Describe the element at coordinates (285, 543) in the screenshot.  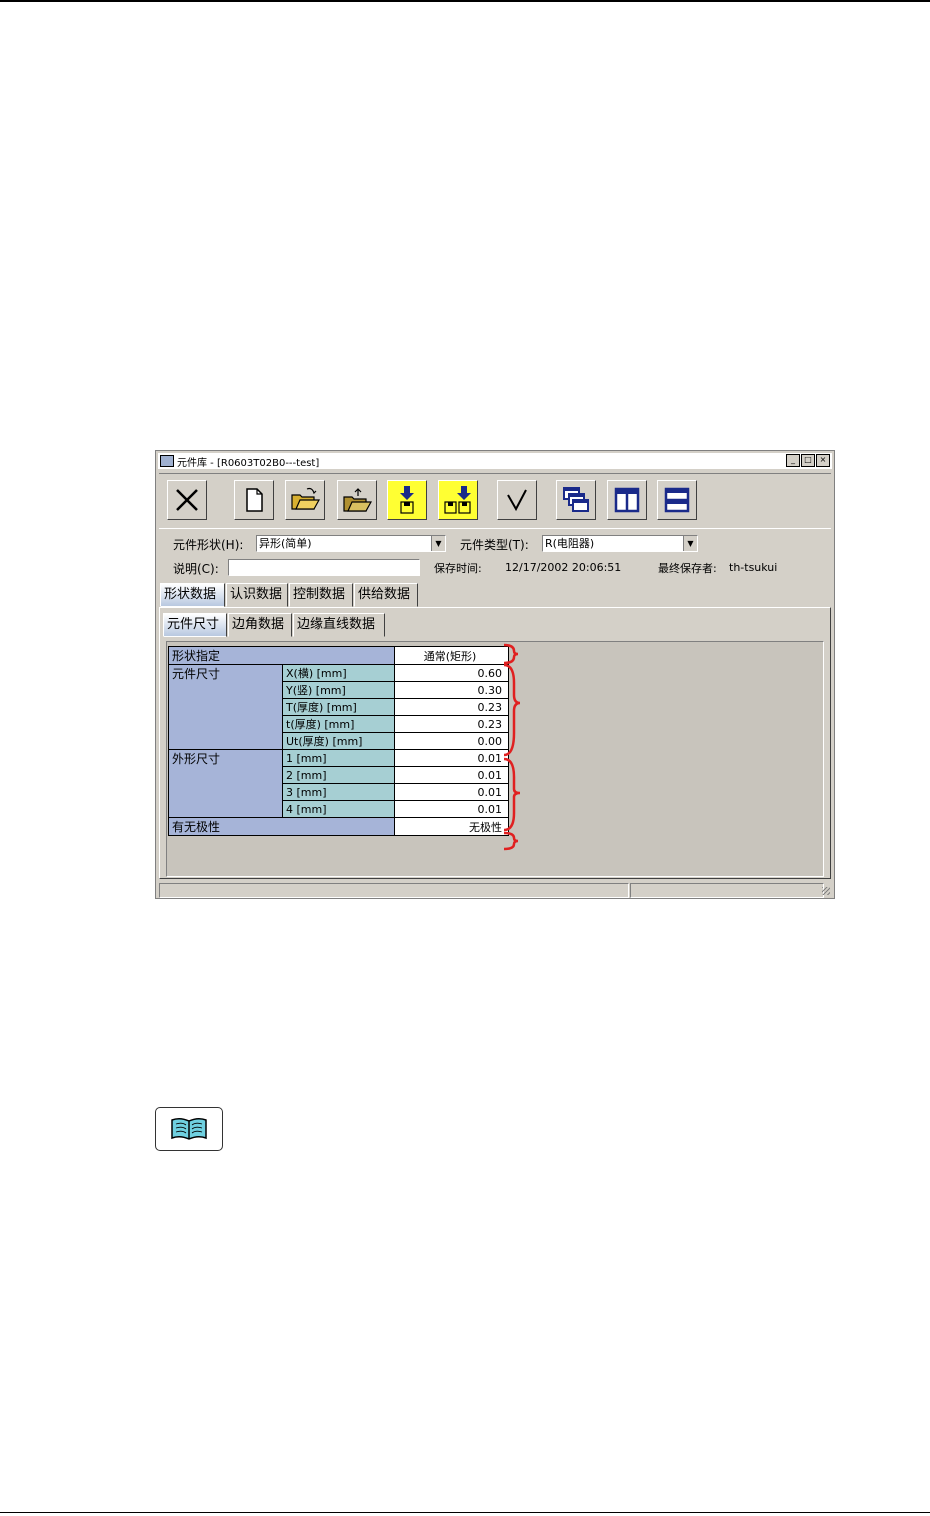
I see `shape-value: 异形(简单)` at that location.